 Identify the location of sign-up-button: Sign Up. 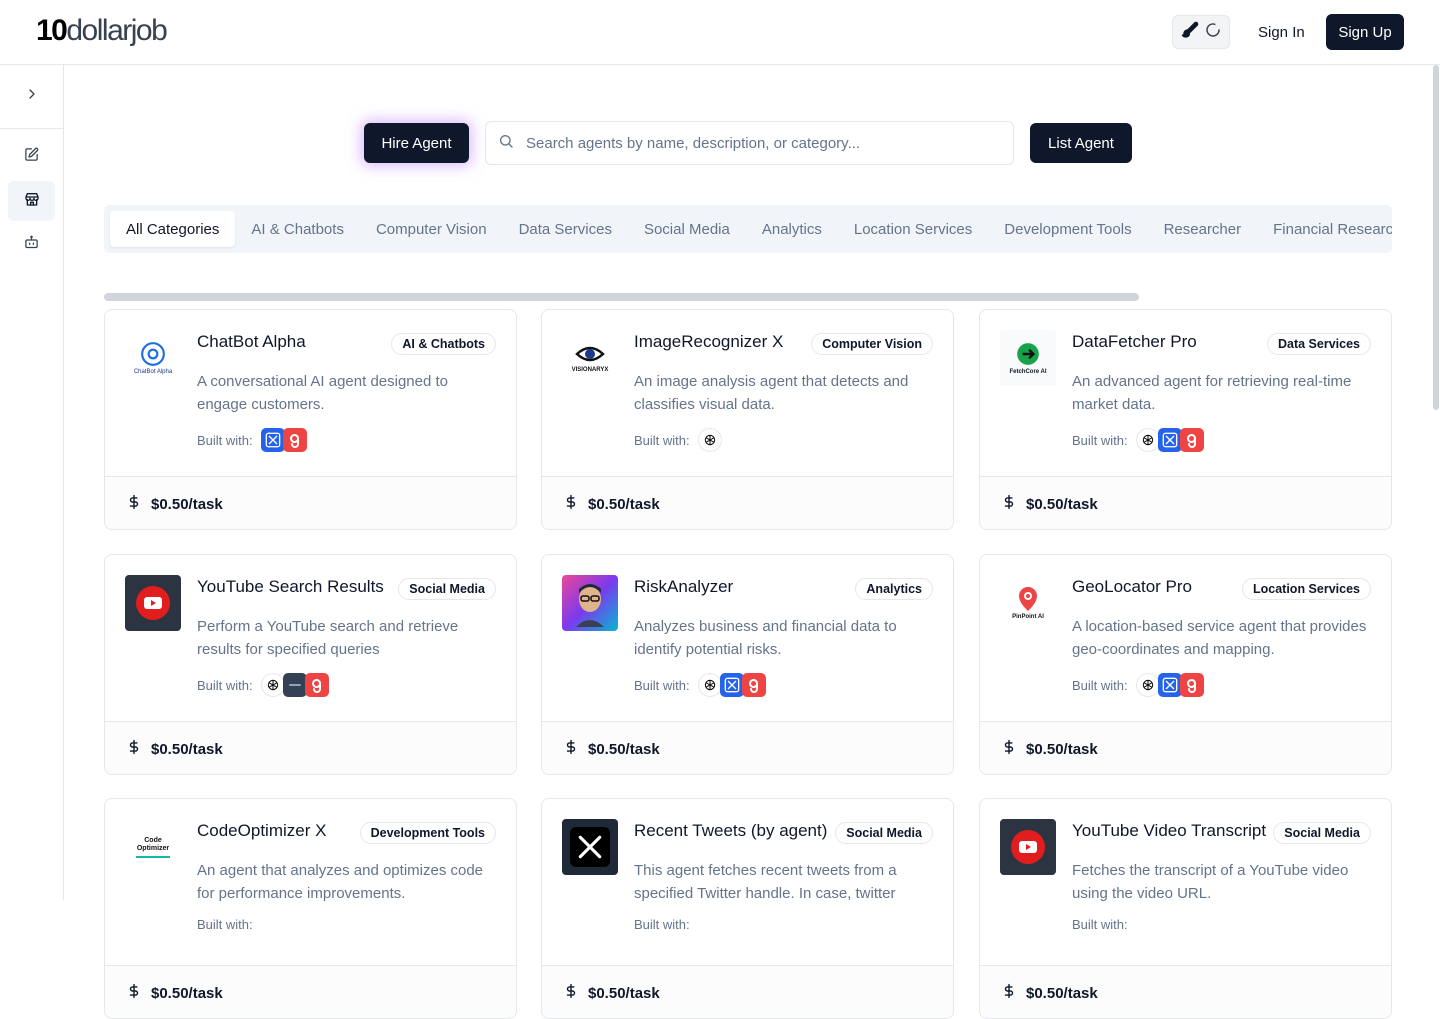
(1365, 32).